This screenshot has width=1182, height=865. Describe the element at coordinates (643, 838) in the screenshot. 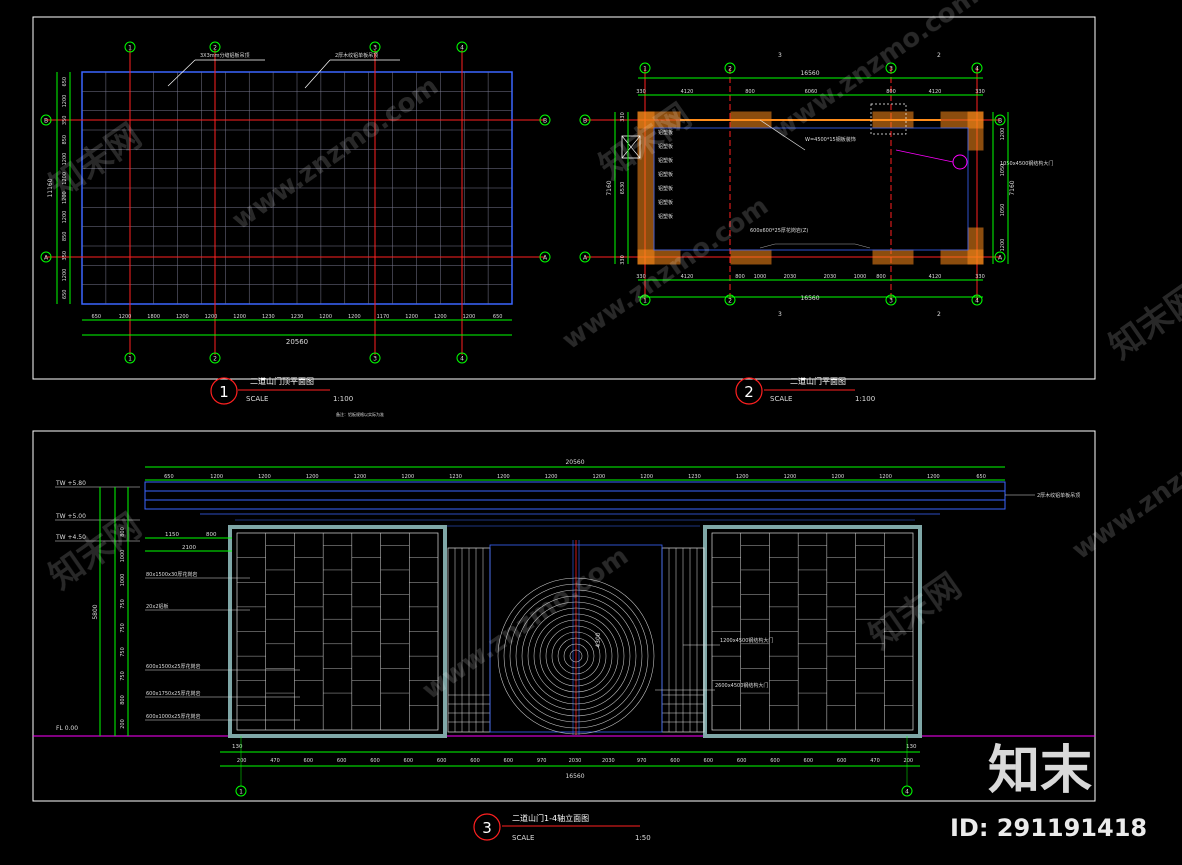

I see `scale-value: 1:50` at that location.